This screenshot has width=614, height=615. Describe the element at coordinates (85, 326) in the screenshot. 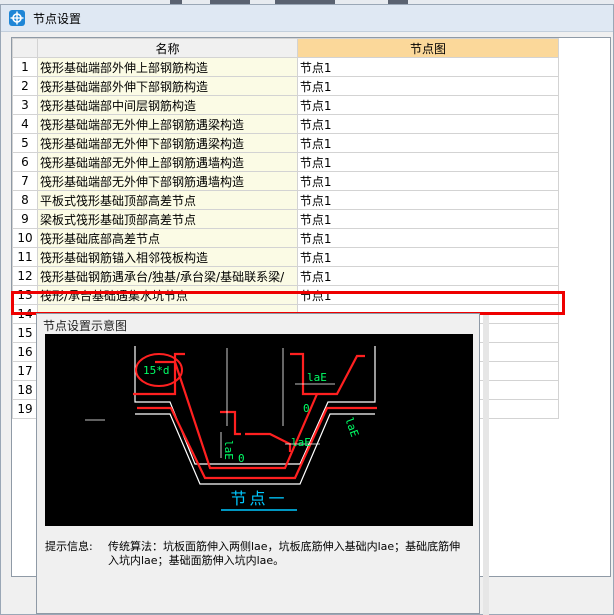

I see `preview-title: 节点设置示意图` at that location.